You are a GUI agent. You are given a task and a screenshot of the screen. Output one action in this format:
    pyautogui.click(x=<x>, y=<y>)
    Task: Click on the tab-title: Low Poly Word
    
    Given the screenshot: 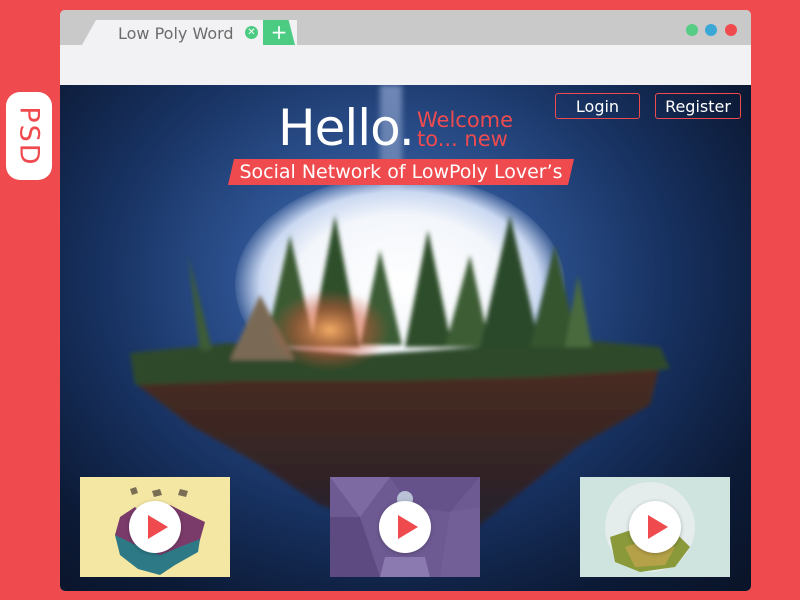 What is the action you would take?
    pyautogui.click(x=176, y=33)
    